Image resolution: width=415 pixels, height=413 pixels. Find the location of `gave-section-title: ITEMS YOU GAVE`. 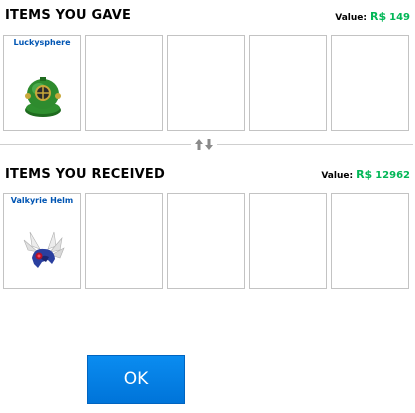

gave-section-title: ITEMS YOU GAVE is located at coordinates (68, 15).